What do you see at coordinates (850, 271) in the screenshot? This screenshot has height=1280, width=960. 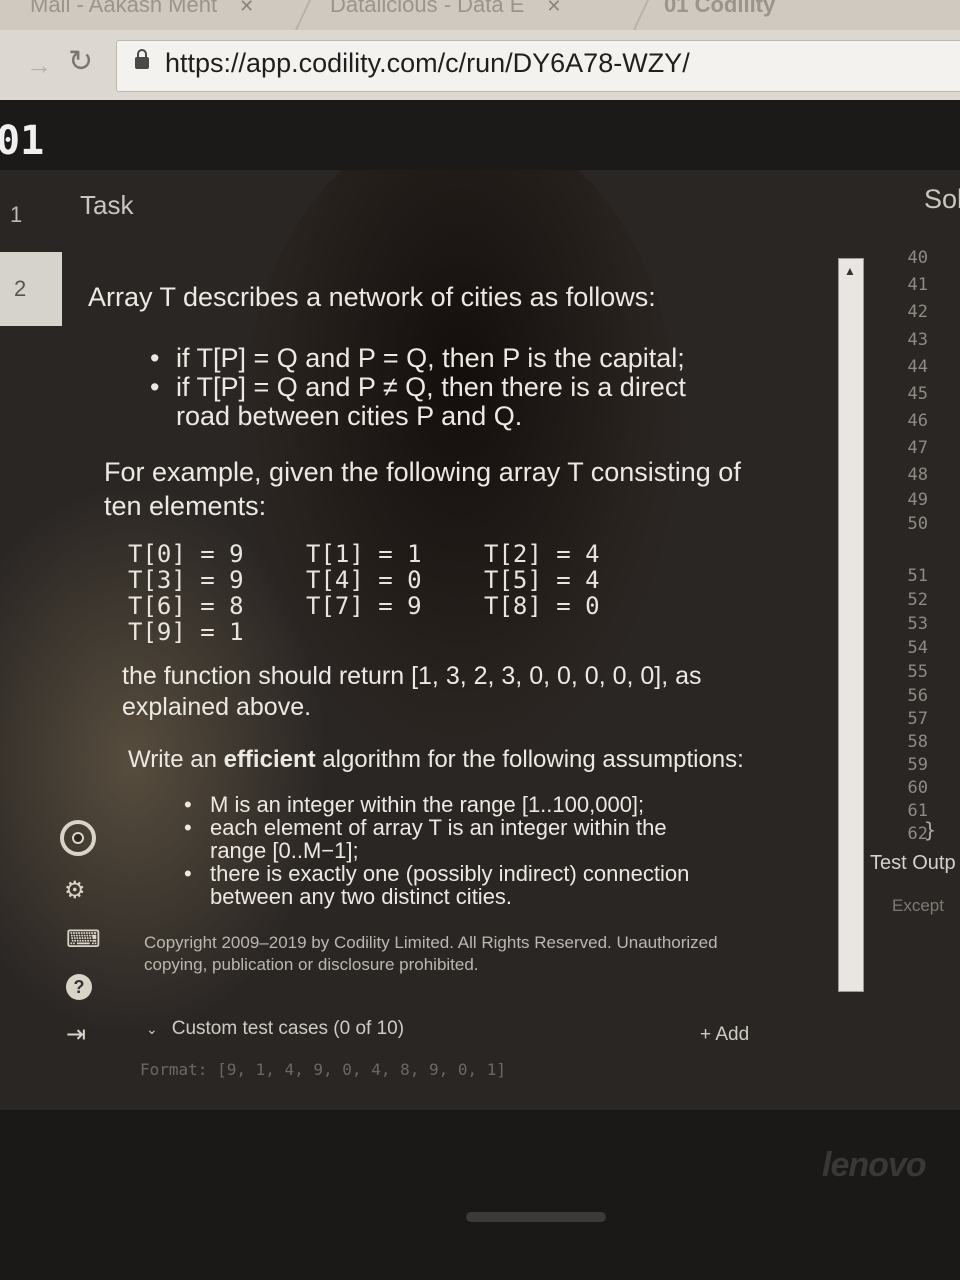 I see `scroll-up-arrow-icon: ▲` at bounding box center [850, 271].